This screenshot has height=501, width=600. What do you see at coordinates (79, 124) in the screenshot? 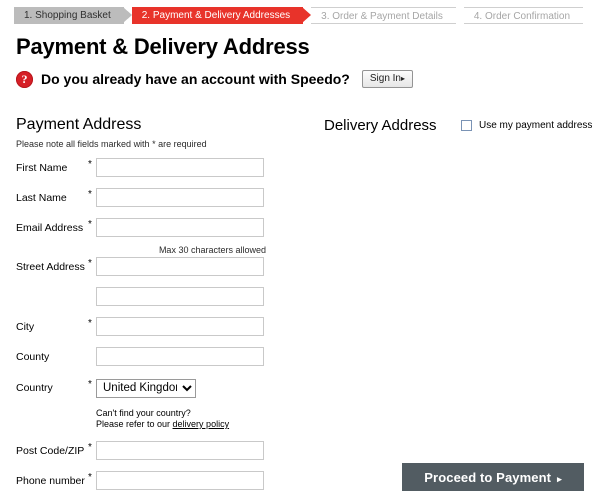
I see `payment-address-heading: Payment Address` at bounding box center [79, 124].